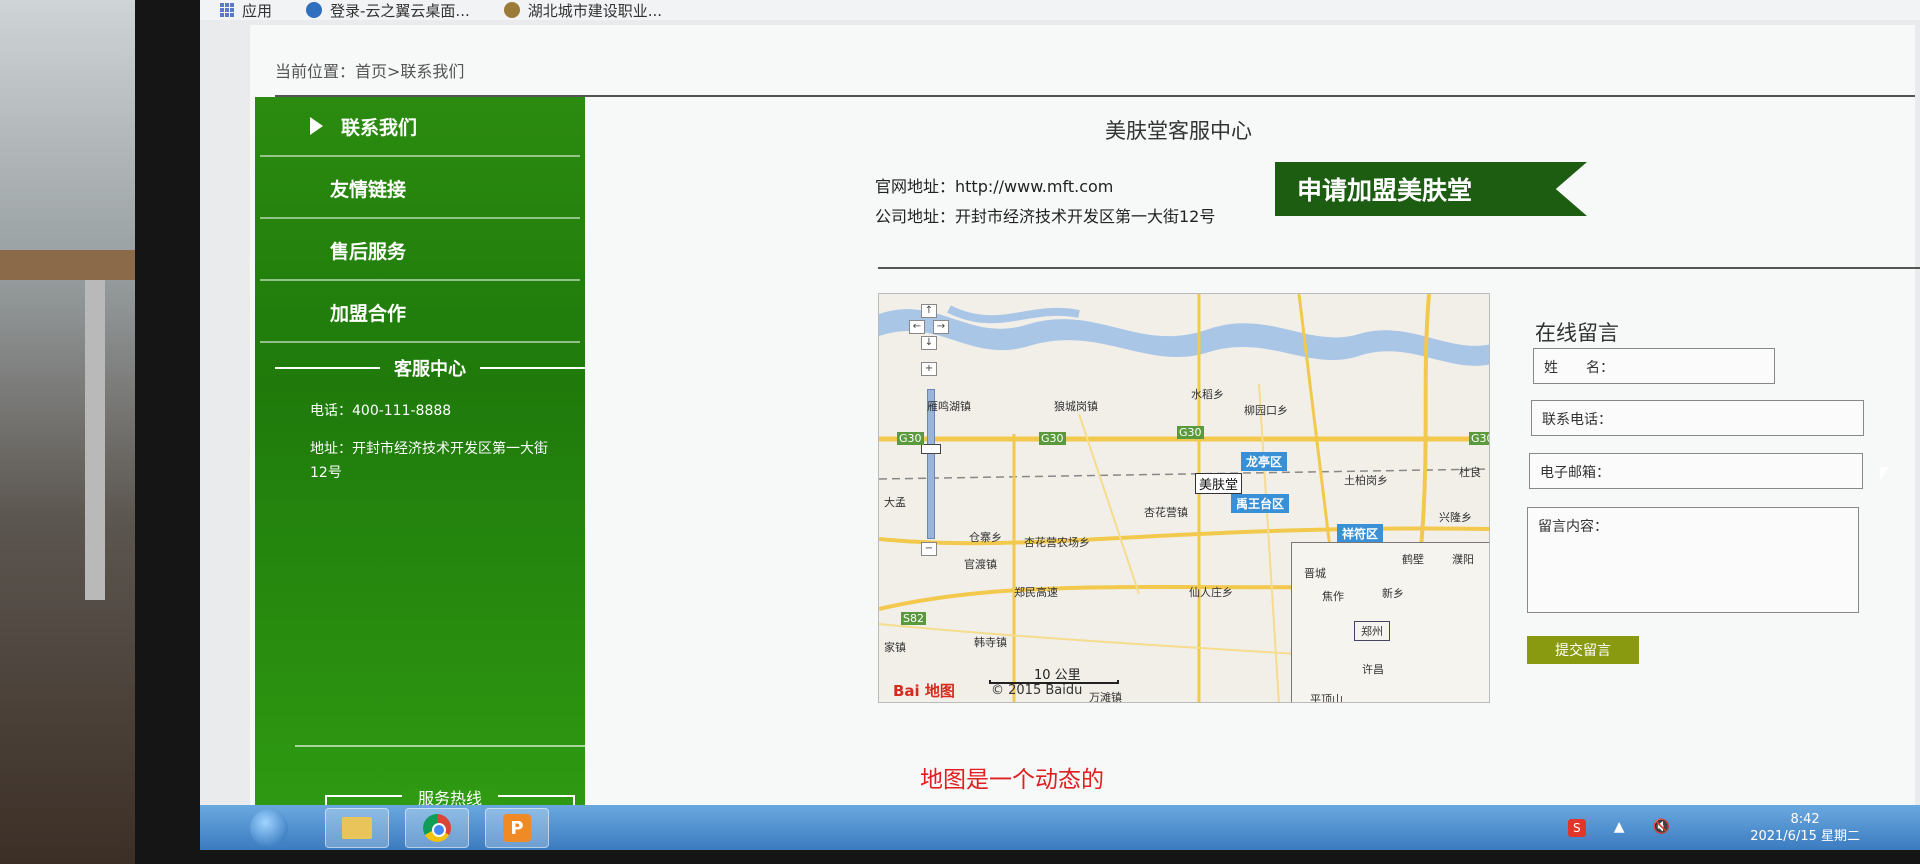 This screenshot has height=864, width=1920. What do you see at coordinates (1366, 480) in the screenshot?
I see `map-place-label: 土柏岗乡` at bounding box center [1366, 480].